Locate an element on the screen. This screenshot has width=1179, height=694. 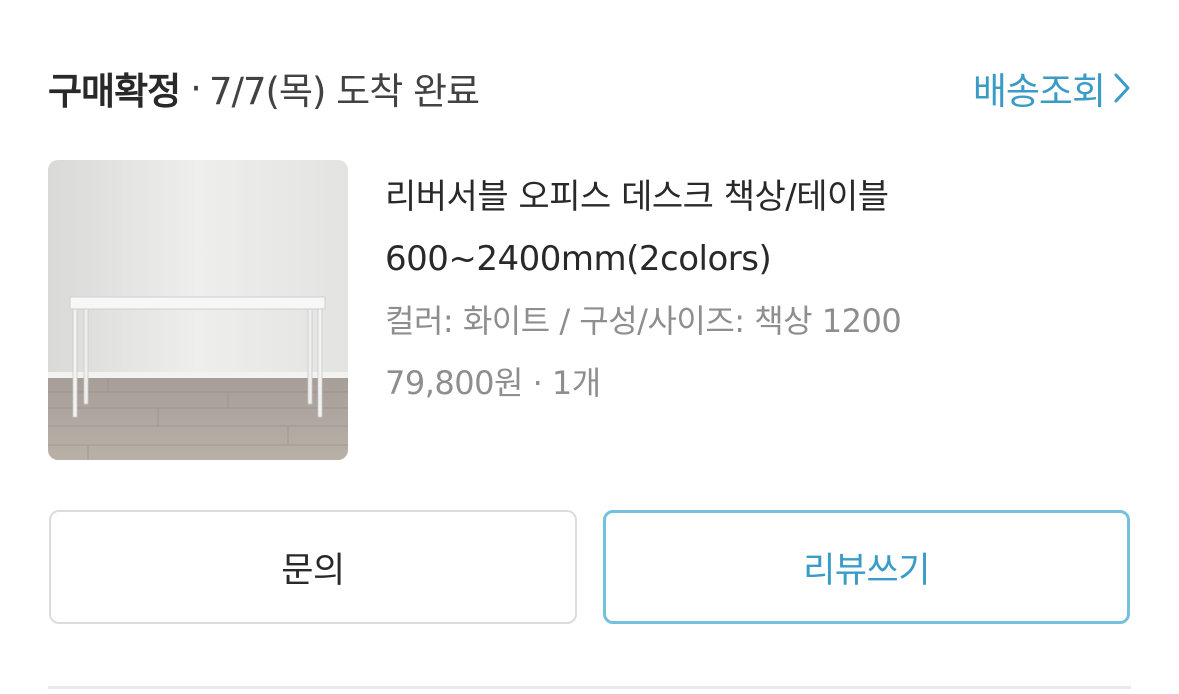
order-status: 구매확정 · 7/7(목) 도착 완료 is located at coordinates (264, 88).